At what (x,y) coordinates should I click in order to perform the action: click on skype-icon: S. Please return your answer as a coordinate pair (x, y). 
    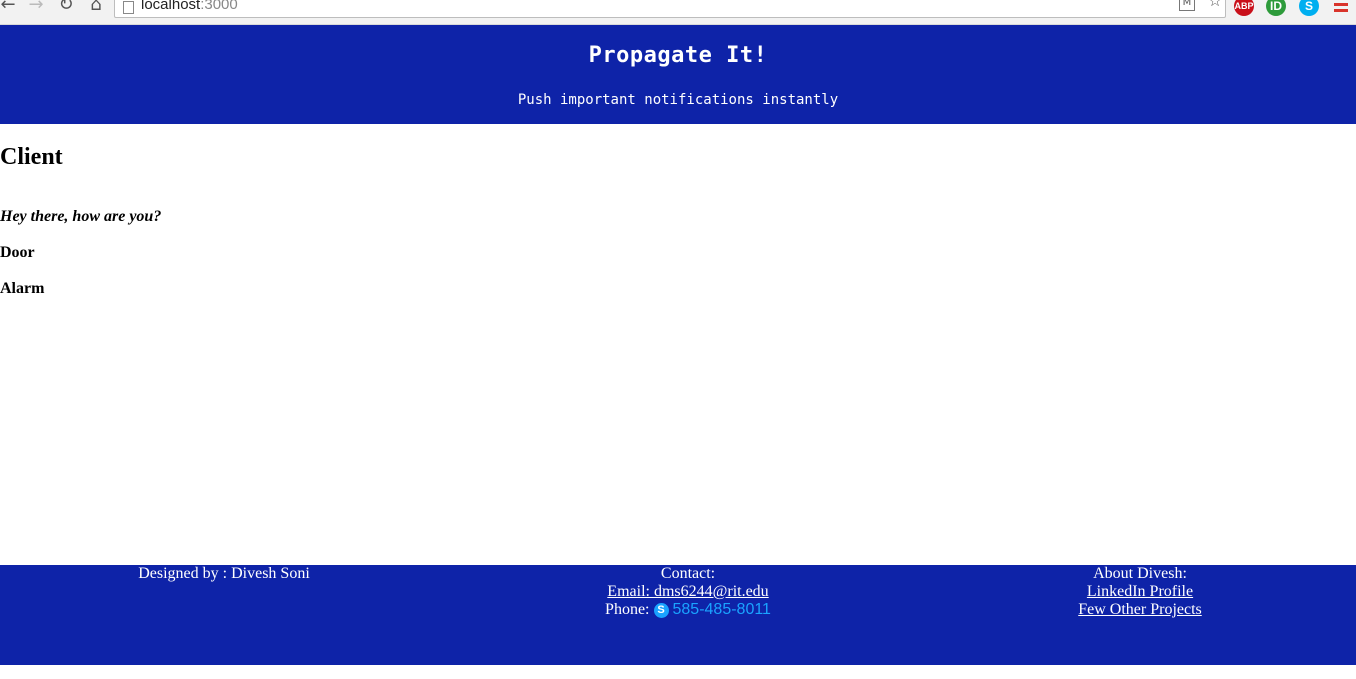
    Looking at the image, I should click on (661, 610).